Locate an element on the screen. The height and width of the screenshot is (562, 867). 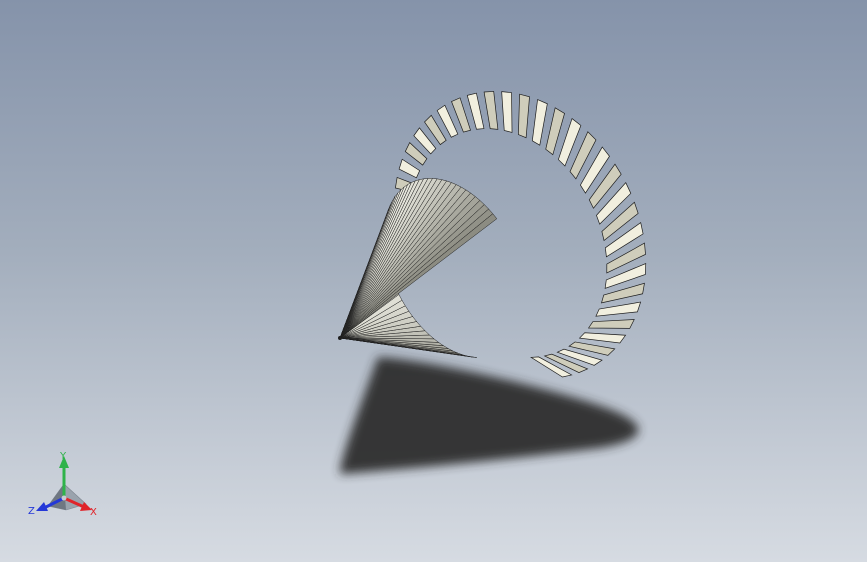
y-axis-label: Y is located at coordinates (63, 456).